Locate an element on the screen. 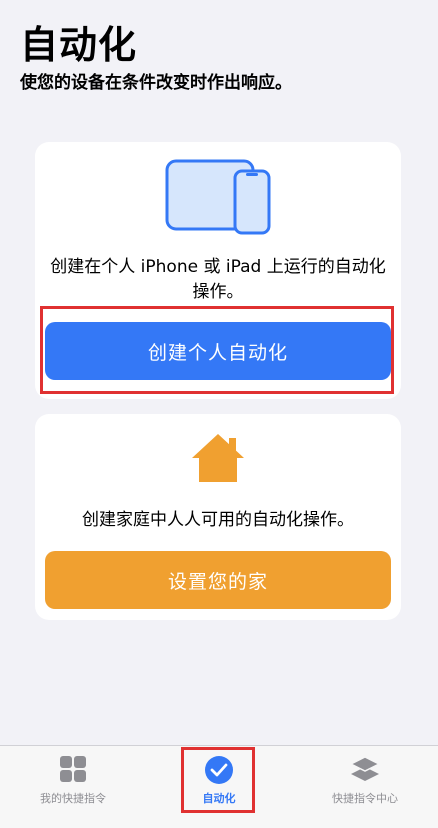 This screenshot has width=438, height=828. iphone-ipad-icon is located at coordinates (218, 199).